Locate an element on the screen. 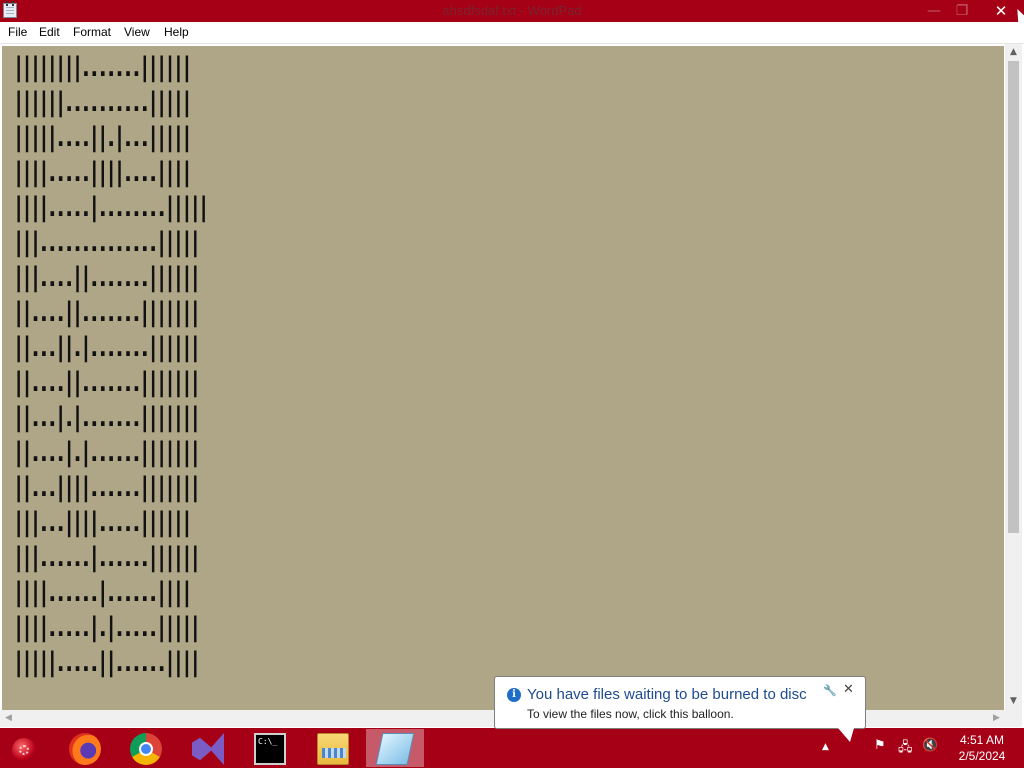 This screenshot has width=1024, height=768. taskbar-command-prompt: C:\_ is located at coordinates (270, 748).